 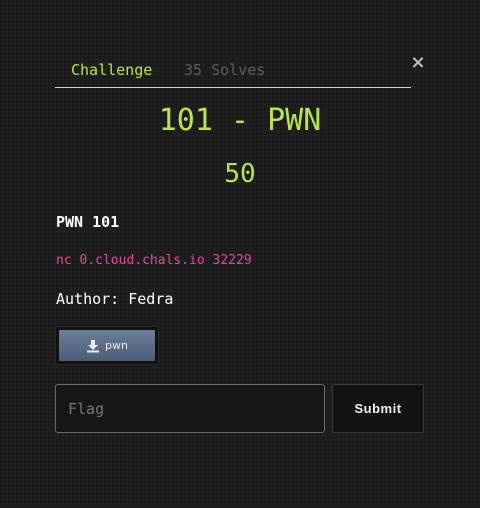 What do you see at coordinates (93, 345) in the screenshot?
I see `download-icon` at bounding box center [93, 345].